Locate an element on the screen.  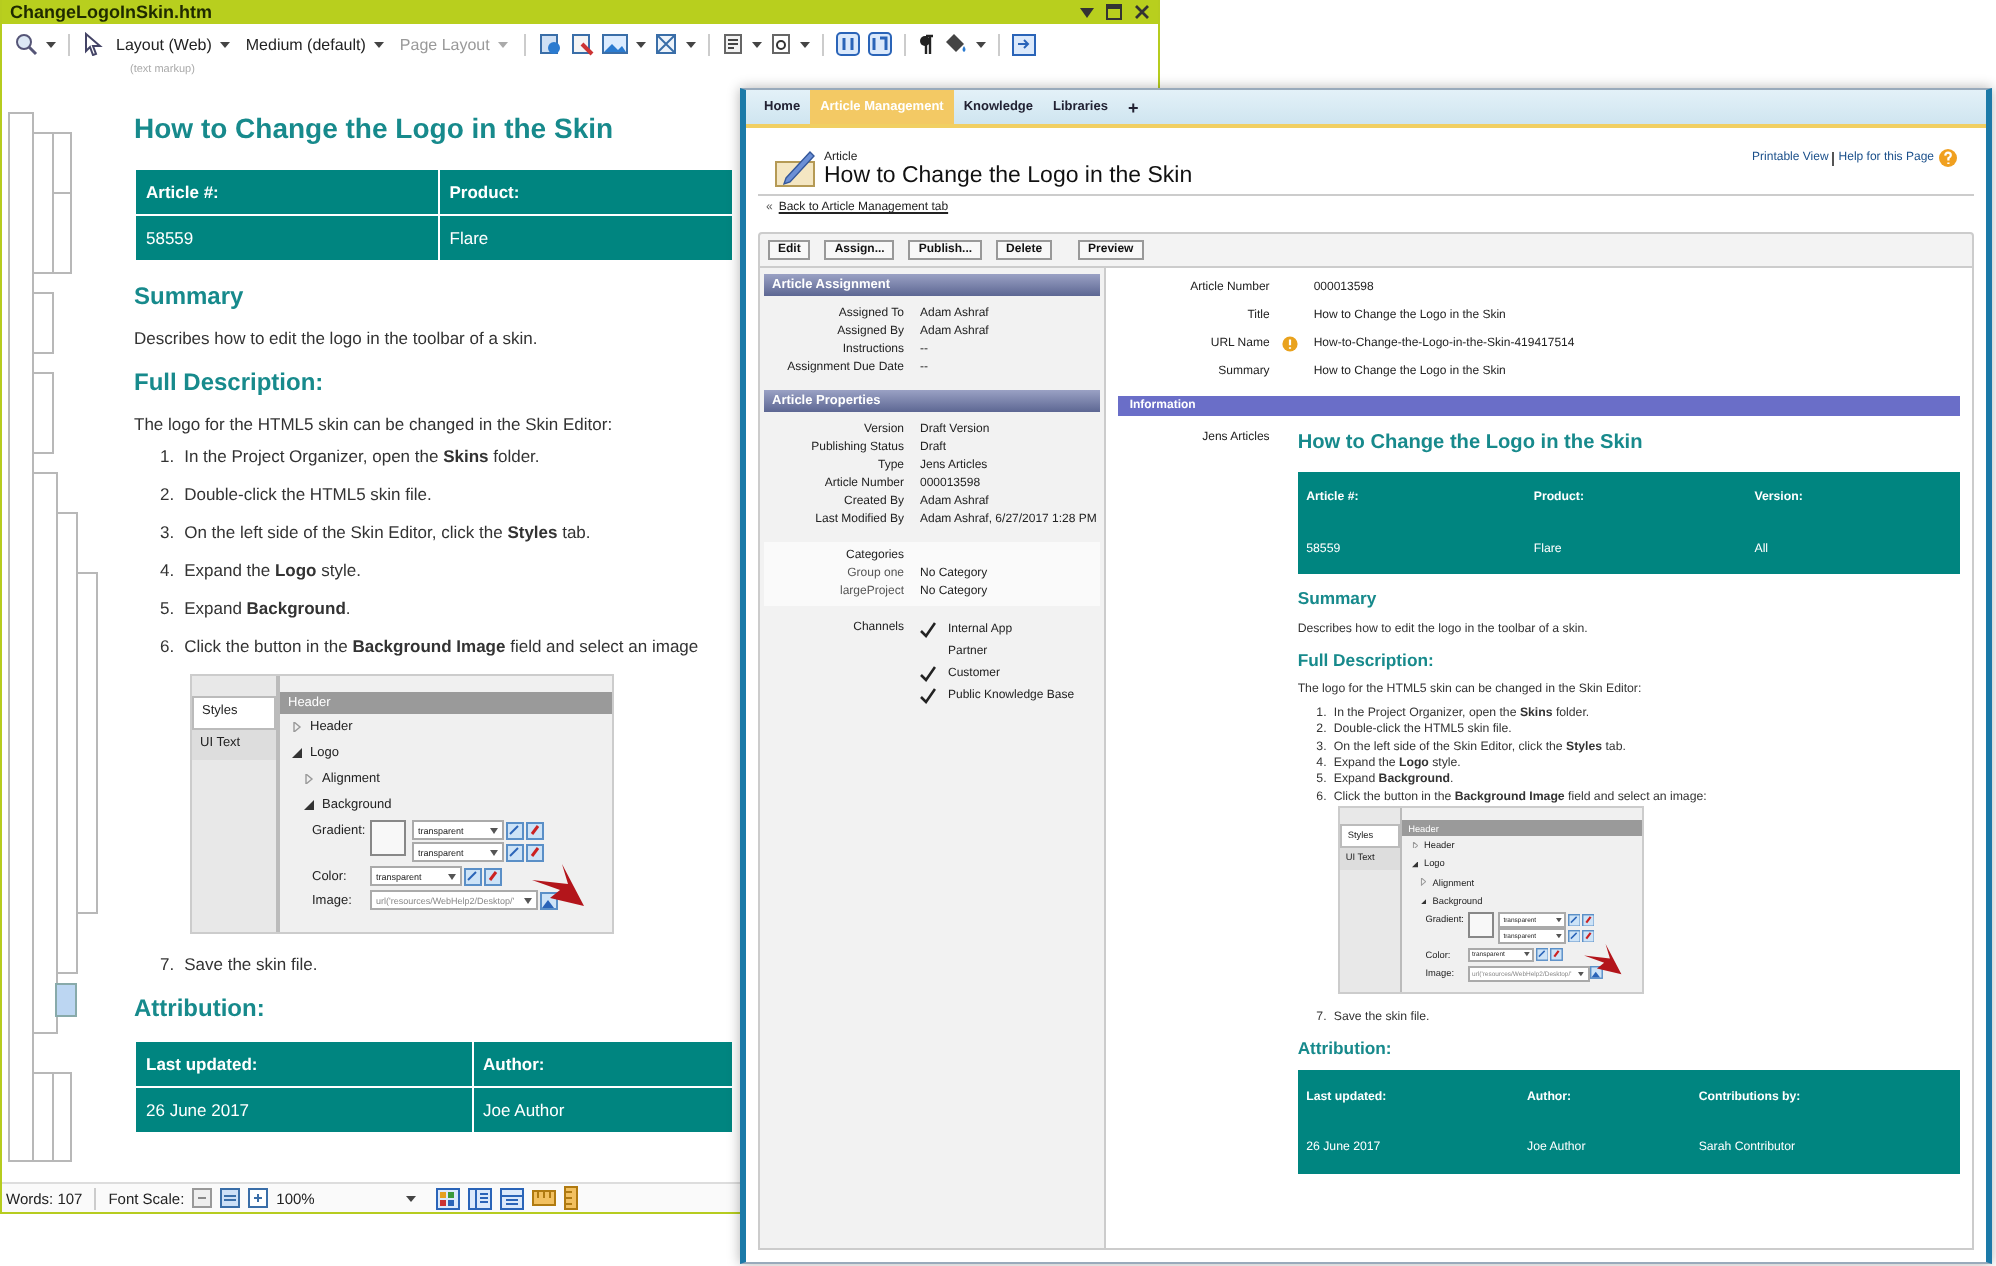
step-text: Click the button in the Background Image field and select an image is located at coordinates (441, 646).